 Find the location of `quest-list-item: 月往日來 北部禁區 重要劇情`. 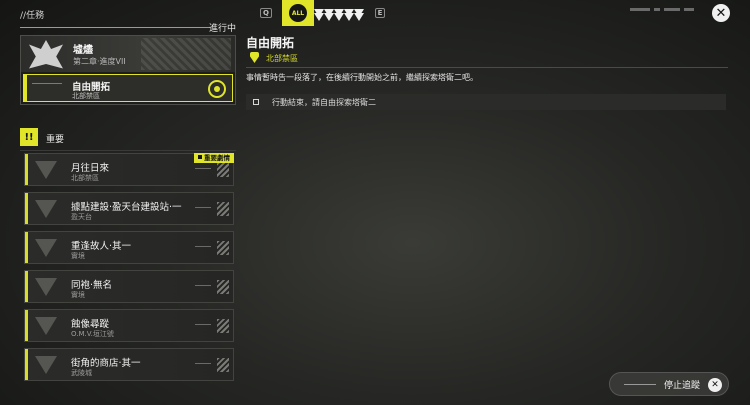

quest-list-item: 月往日來 北部禁區 重要劇情 is located at coordinates (129, 169).